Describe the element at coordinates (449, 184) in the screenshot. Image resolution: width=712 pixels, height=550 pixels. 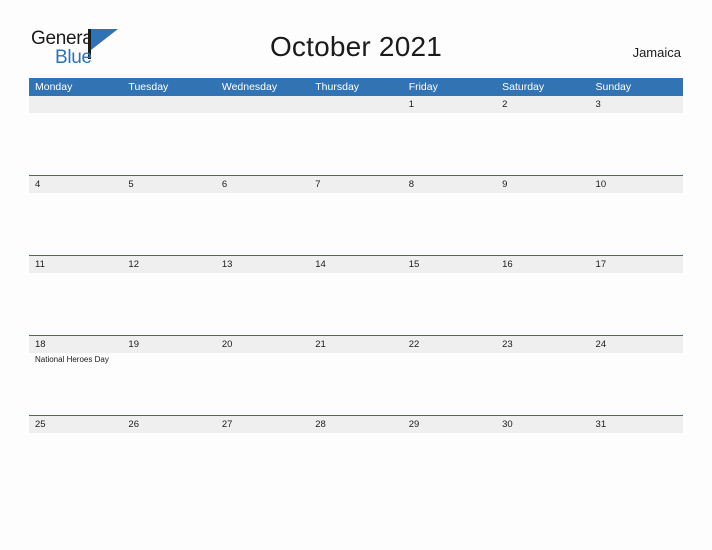
I see `day-number: 8` at that location.